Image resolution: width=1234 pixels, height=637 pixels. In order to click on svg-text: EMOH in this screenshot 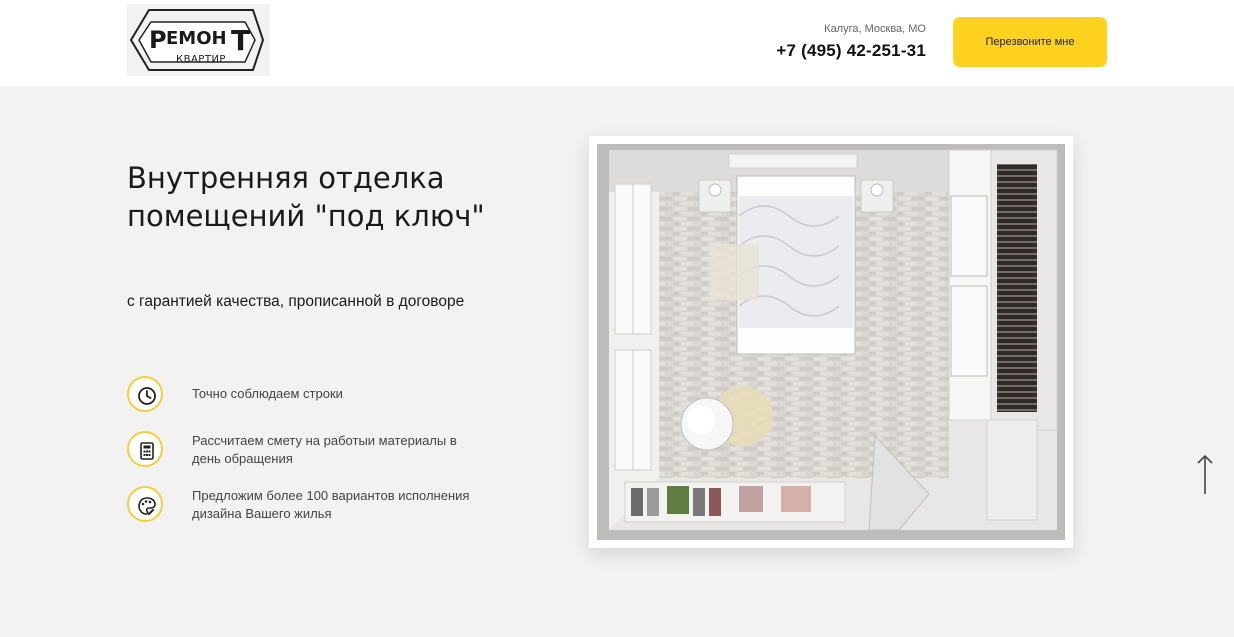, I will do `click(196, 38)`.